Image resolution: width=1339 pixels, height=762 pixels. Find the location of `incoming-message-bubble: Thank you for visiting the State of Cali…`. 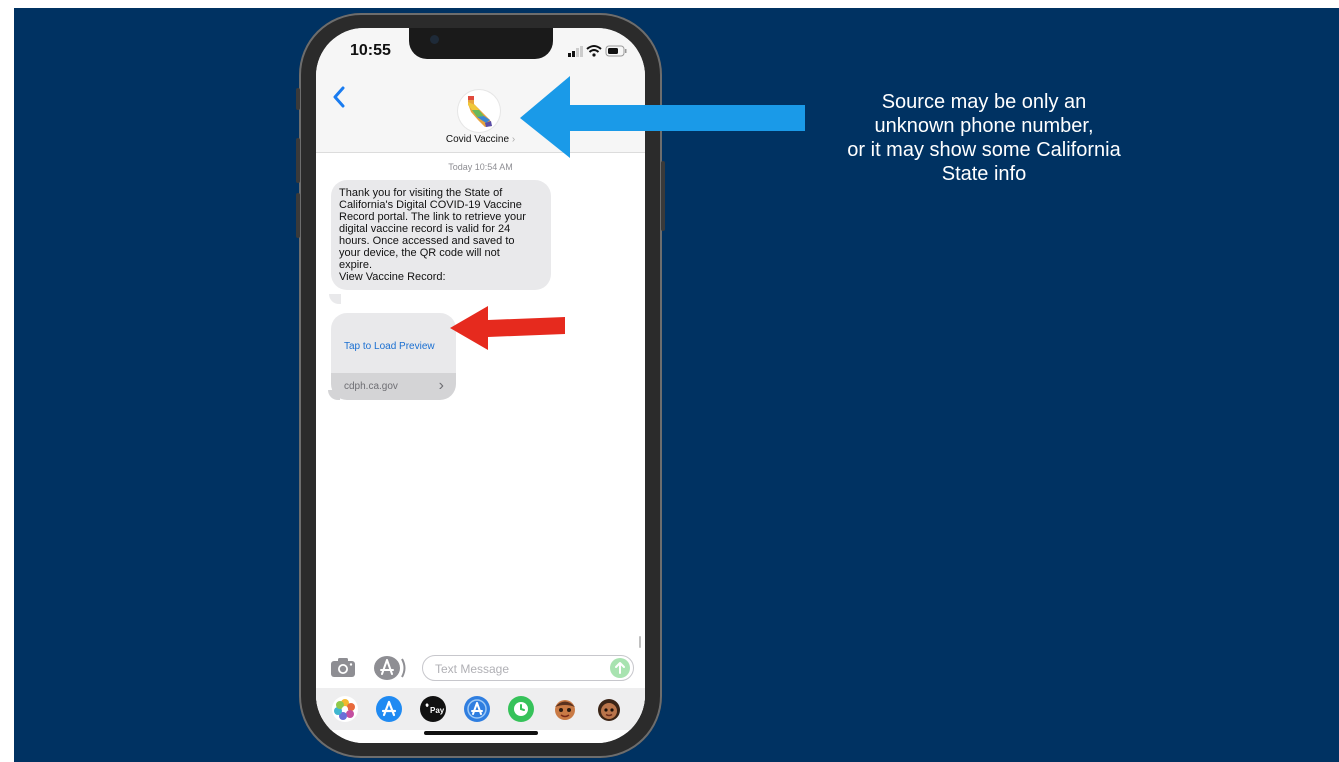

incoming-message-bubble: Thank you for visiting the State of Cali… is located at coordinates (441, 235).